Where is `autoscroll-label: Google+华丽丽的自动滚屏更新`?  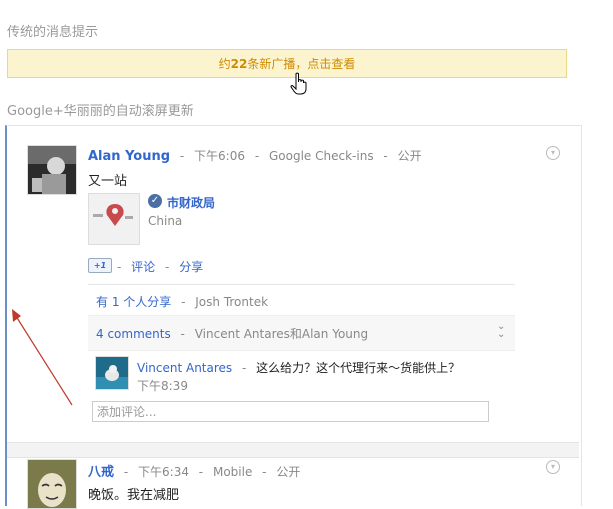 autoscroll-label: Google+华丽丽的自动滚屏更新 is located at coordinates (100, 111).